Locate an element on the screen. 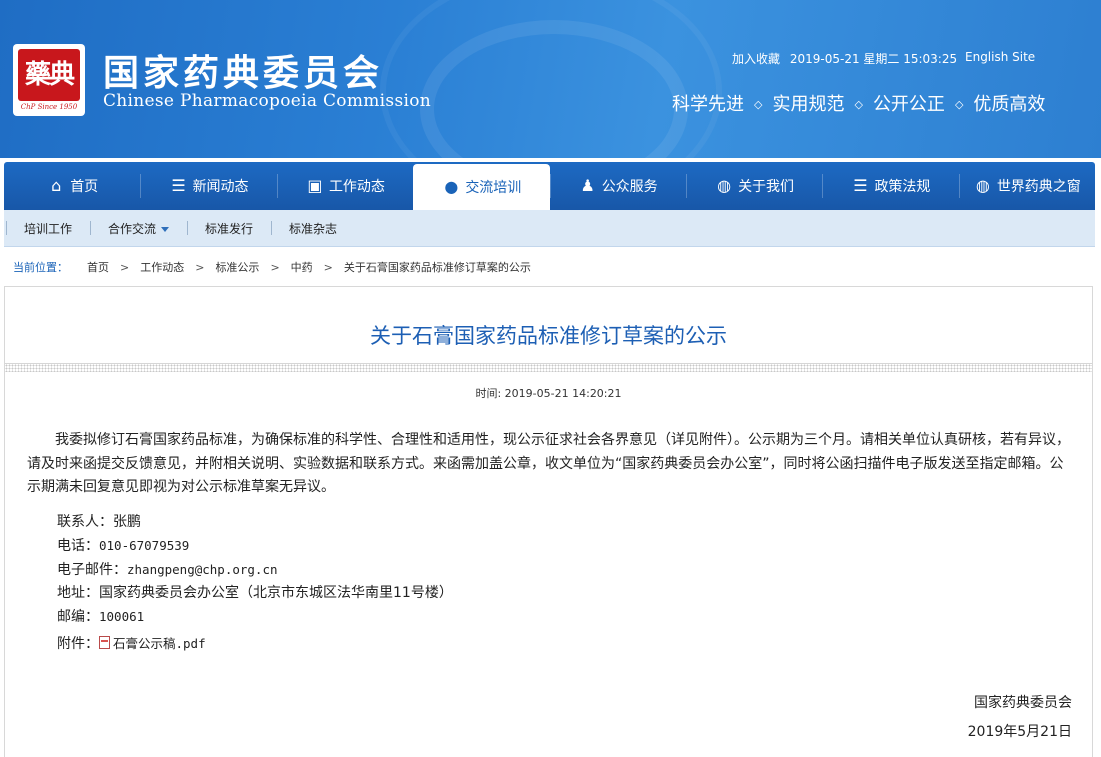 The image size is (1101, 757). nav-item-label: 首页 is located at coordinates (84, 187).